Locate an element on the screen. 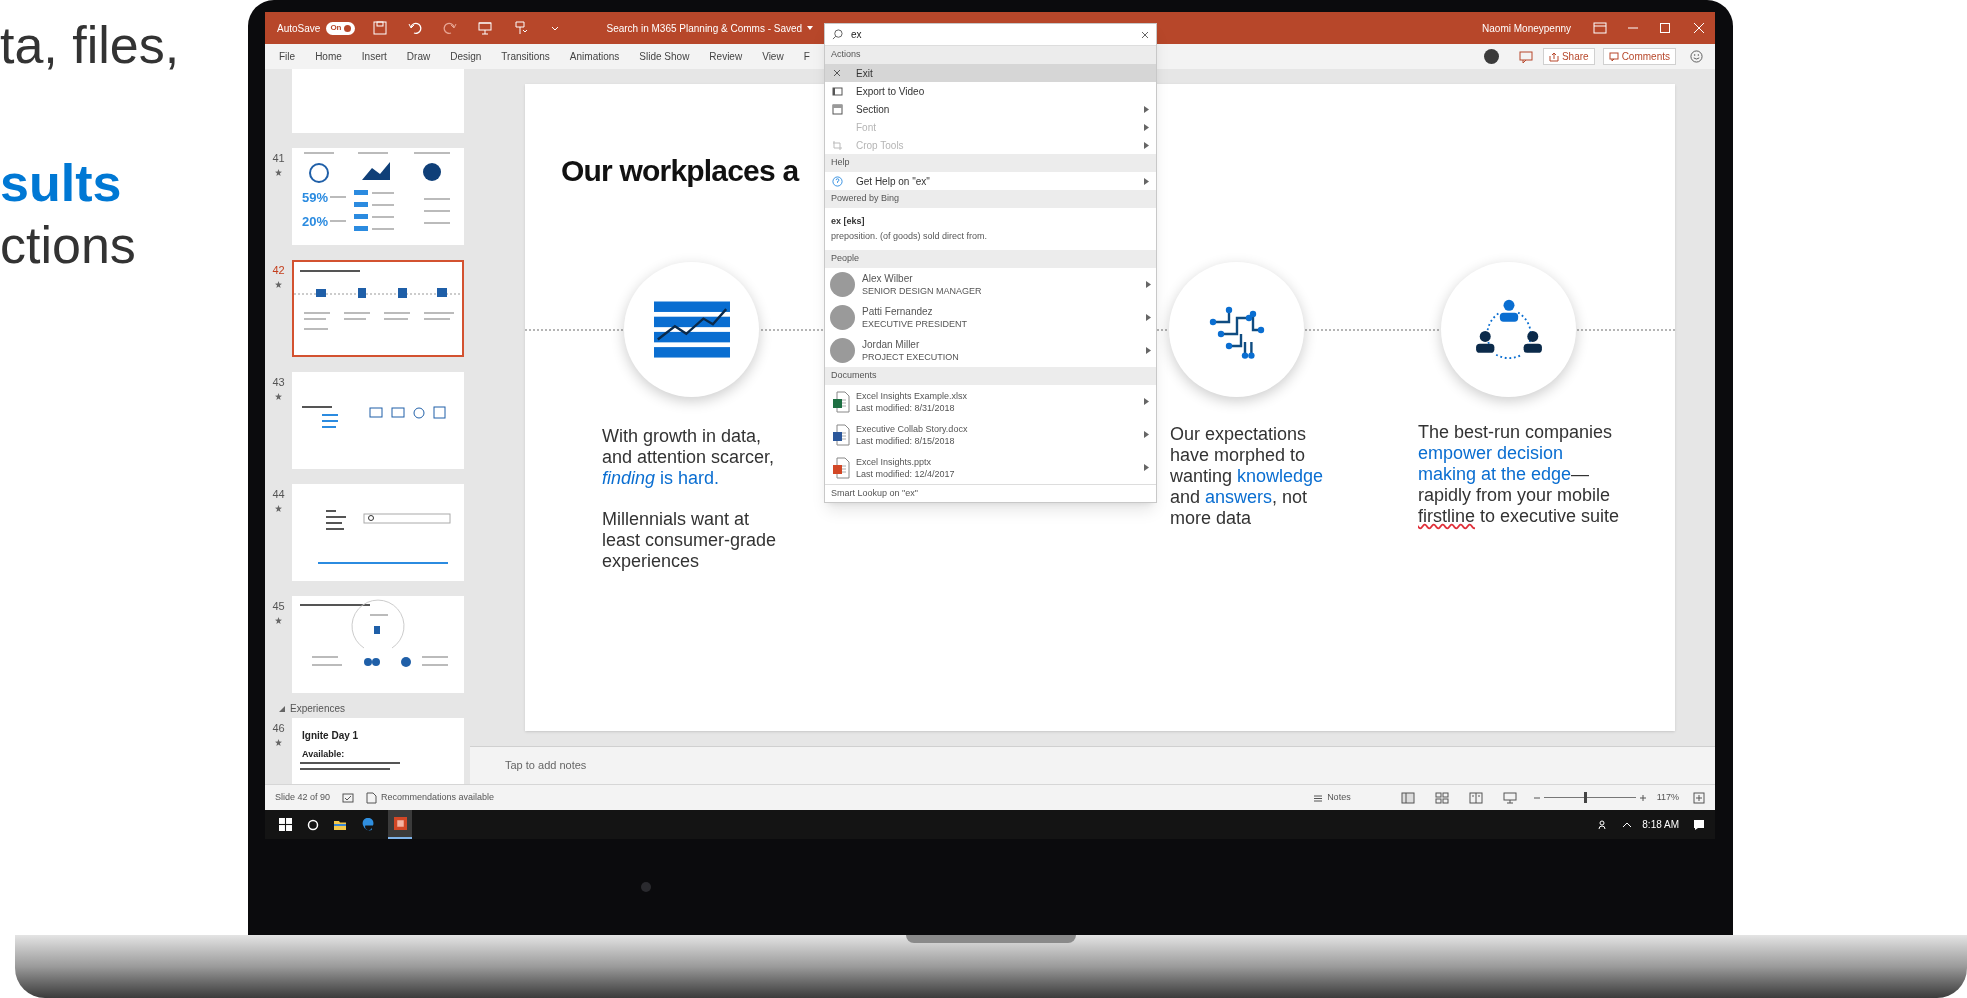  file-name: Excel Insights Example.xlsx is located at coordinates (912, 395).